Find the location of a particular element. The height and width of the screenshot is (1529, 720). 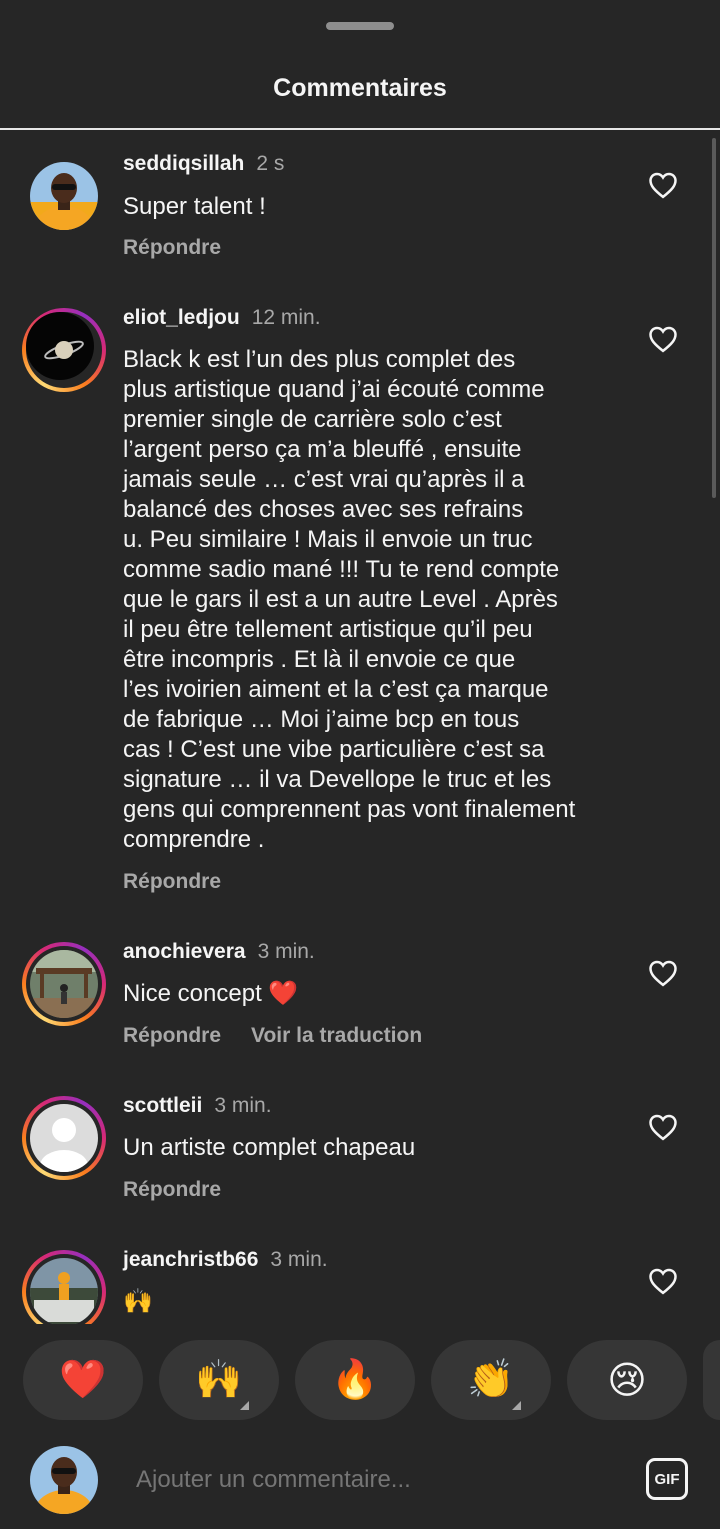

reaction-clap-button: 👏 is located at coordinates (491, 1380).